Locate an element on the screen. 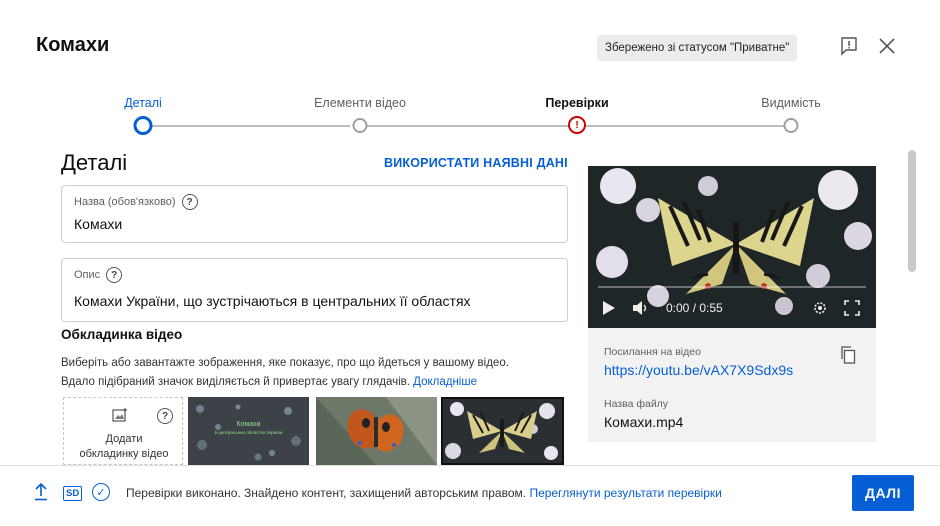  view-check-results-link: Переглянути результати перевірки is located at coordinates (625, 493).